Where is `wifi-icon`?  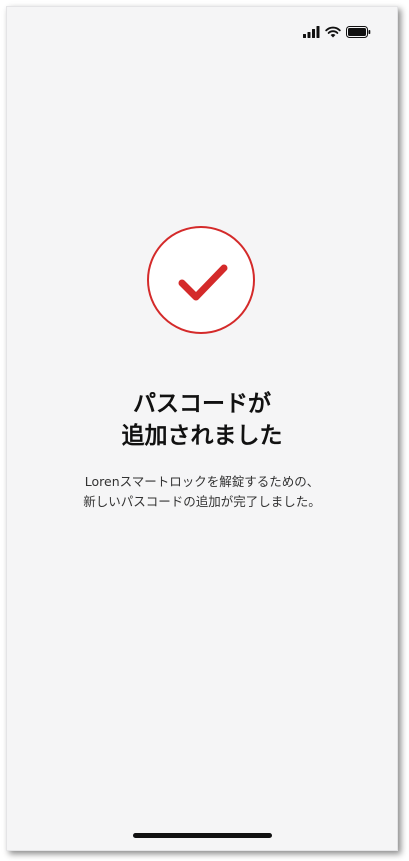 wifi-icon is located at coordinates (333, 32).